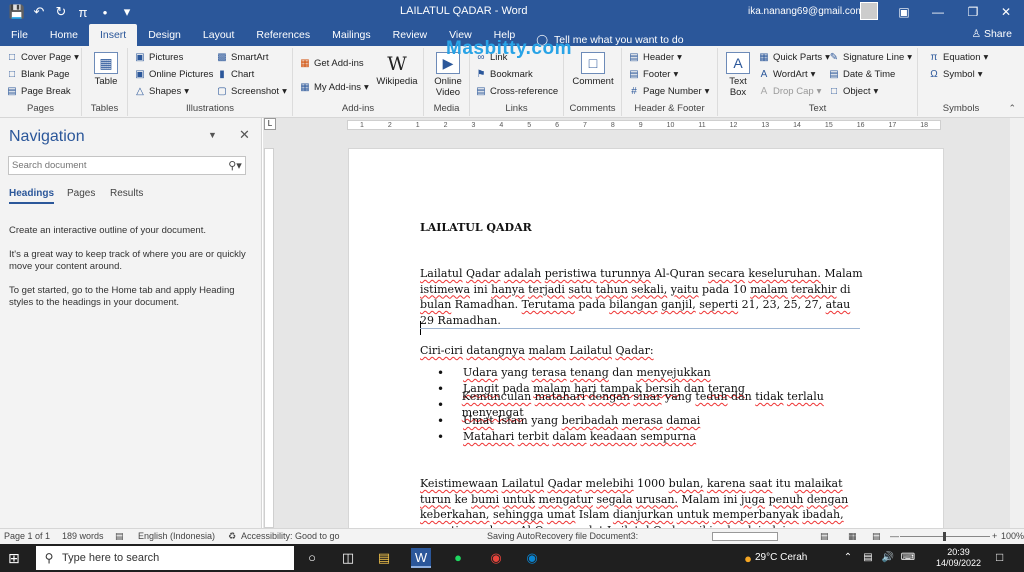 The image size is (1024, 572). I want to click on tab-mailings: Mailings, so click(351, 35).